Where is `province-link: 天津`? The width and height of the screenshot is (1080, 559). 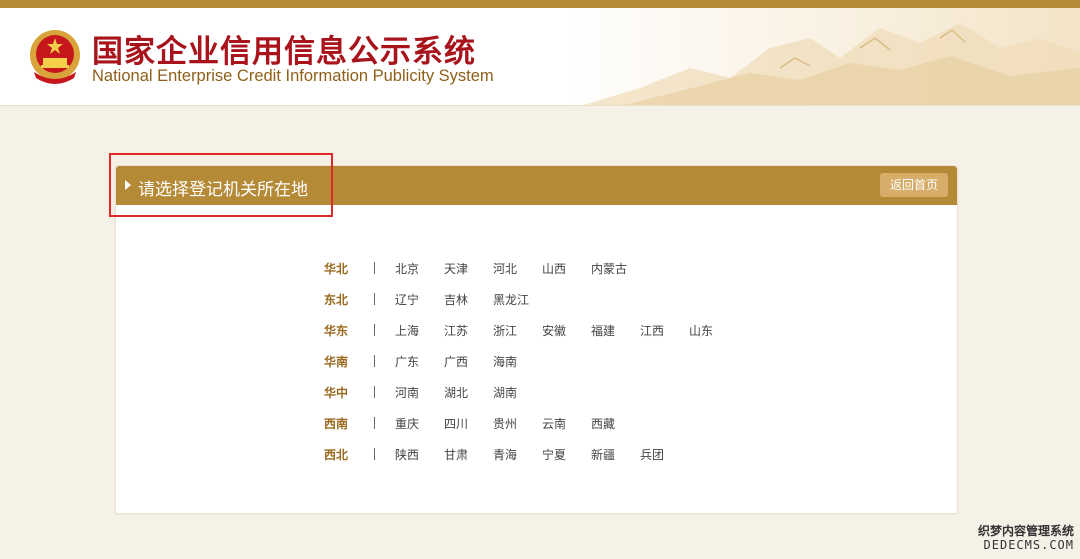 province-link: 天津 is located at coordinates (456, 268).